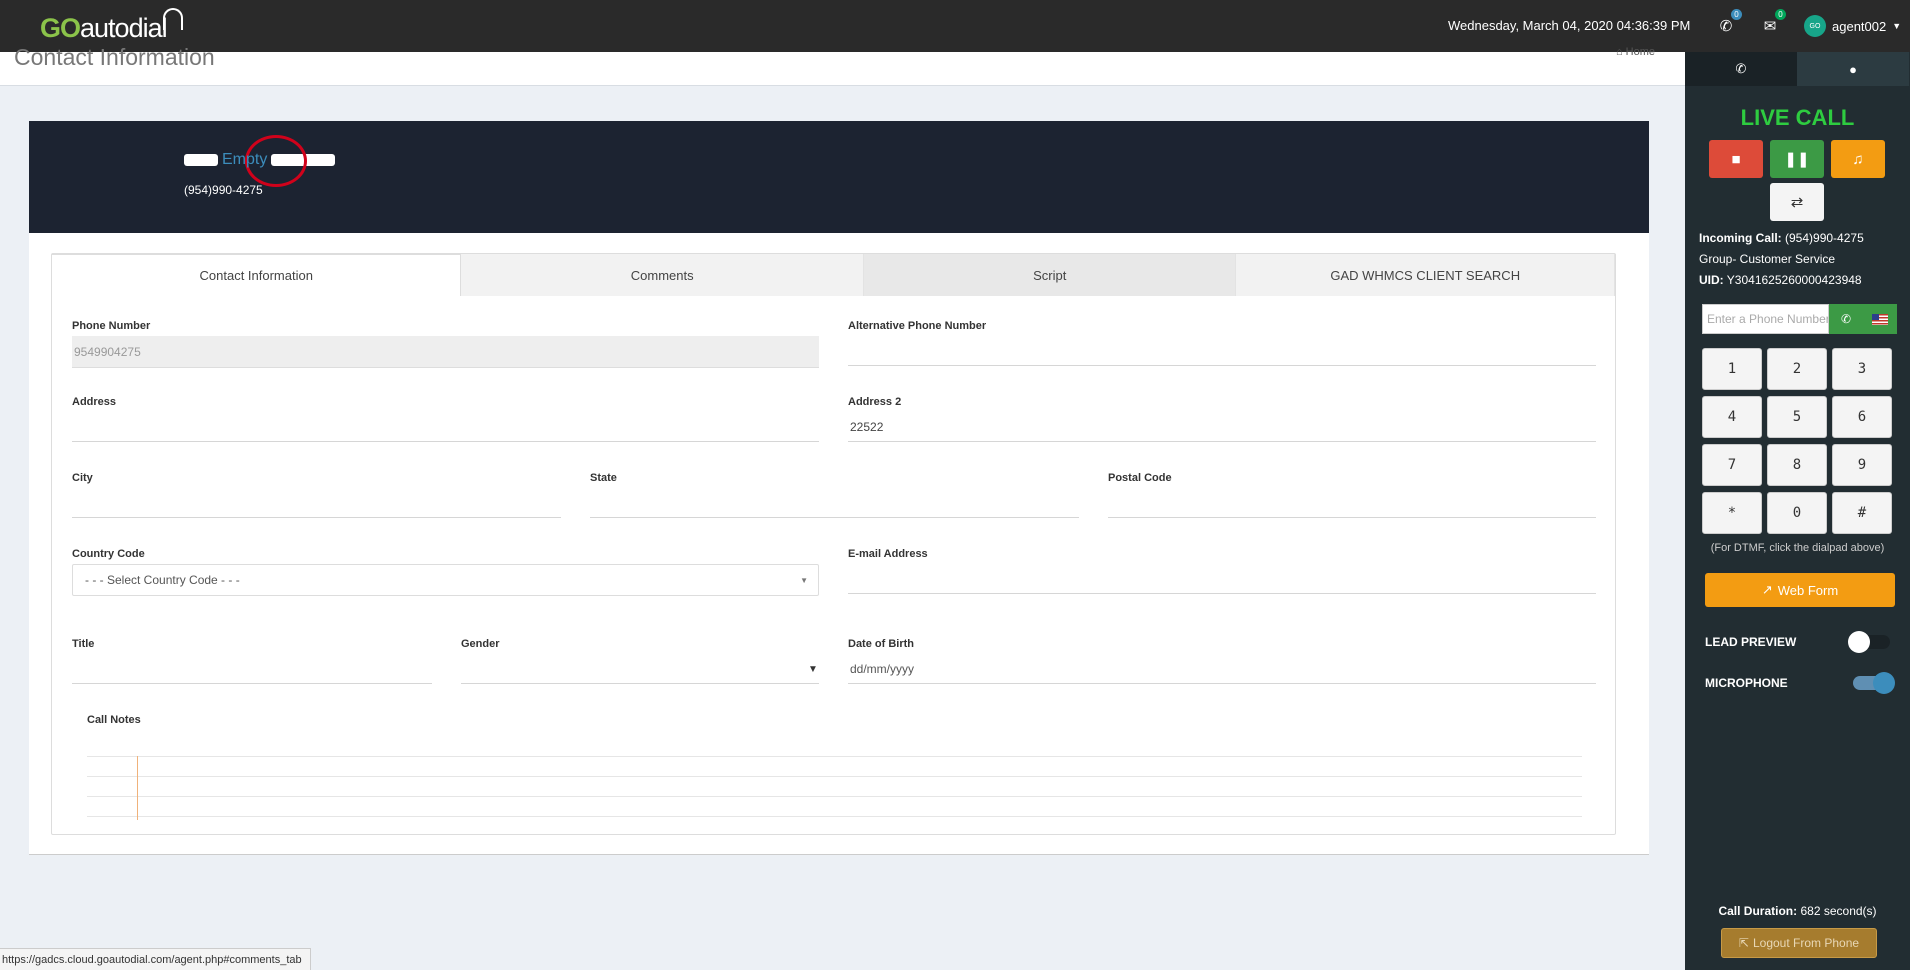 The height and width of the screenshot is (970, 1910). Describe the element at coordinates (108, 554) in the screenshot. I see `country-code-label: Country Code` at that location.